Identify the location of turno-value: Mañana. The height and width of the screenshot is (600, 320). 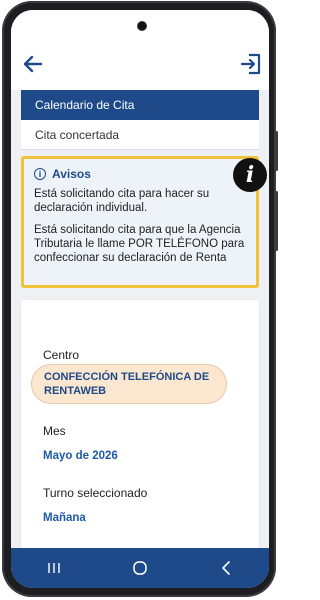
(64, 518).